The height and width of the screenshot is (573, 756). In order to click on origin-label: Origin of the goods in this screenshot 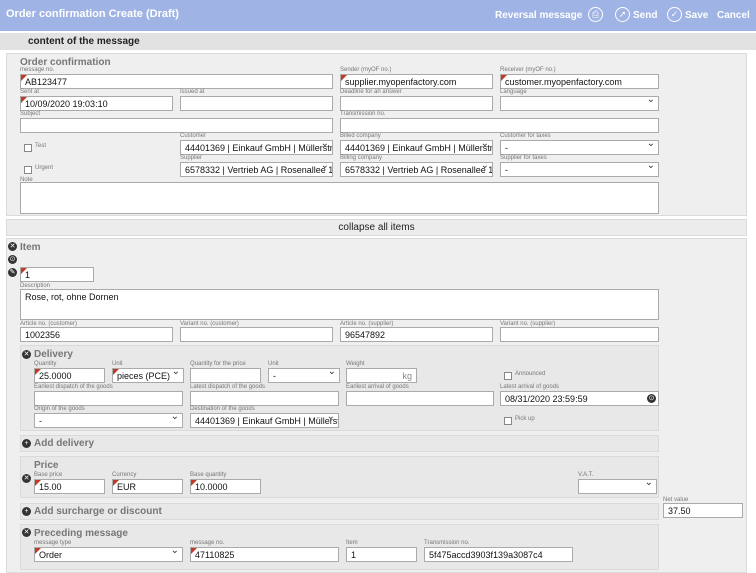, I will do `click(59, 409)`.